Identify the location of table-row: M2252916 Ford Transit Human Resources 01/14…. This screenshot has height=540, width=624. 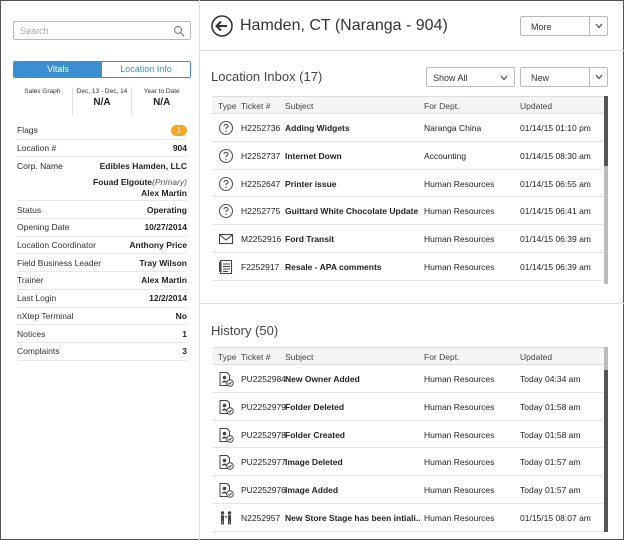
(408, 239).